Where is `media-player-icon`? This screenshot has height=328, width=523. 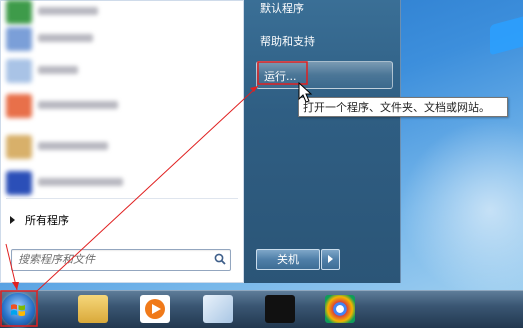
media-player-icon is located at coordinates (155, 309).